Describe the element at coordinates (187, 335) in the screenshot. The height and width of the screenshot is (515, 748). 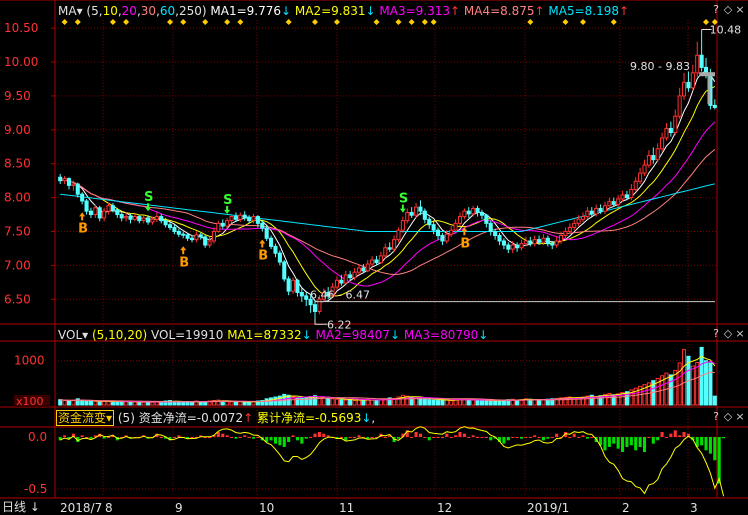
I see `vol-value: VOL=19910` at that location.